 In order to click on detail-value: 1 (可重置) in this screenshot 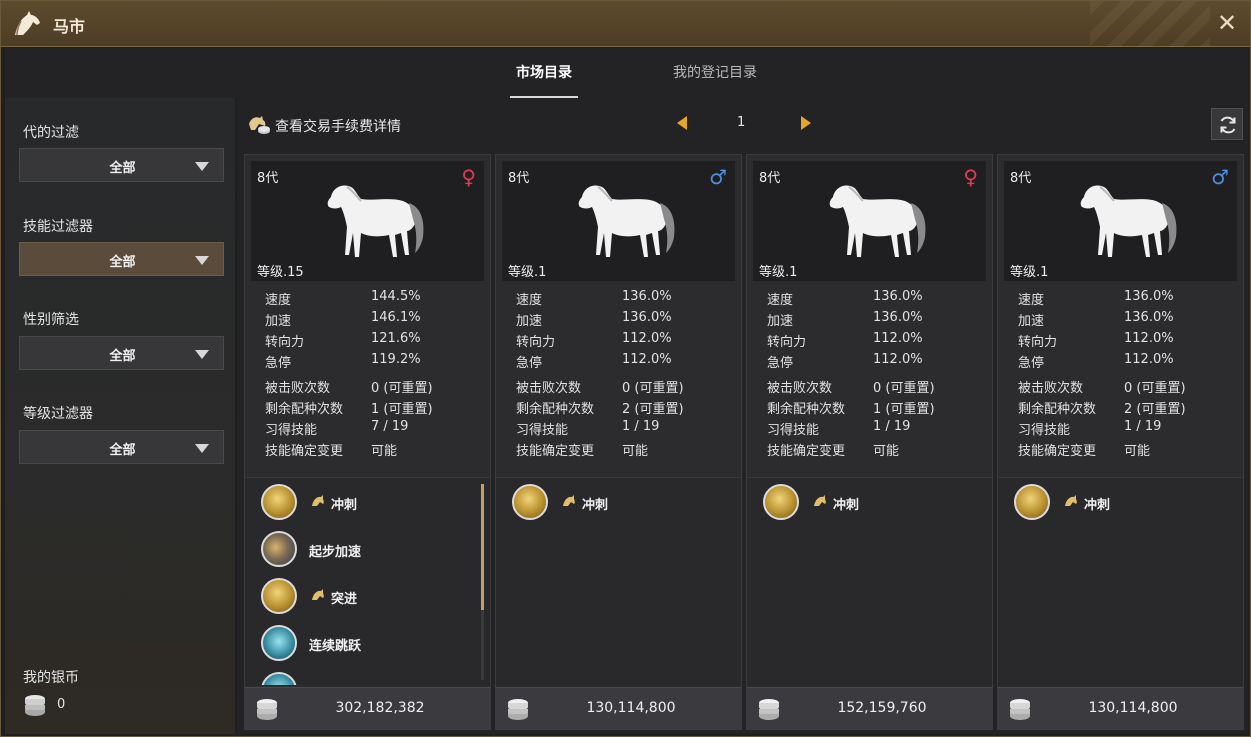, I will do `click(402, 409)`.